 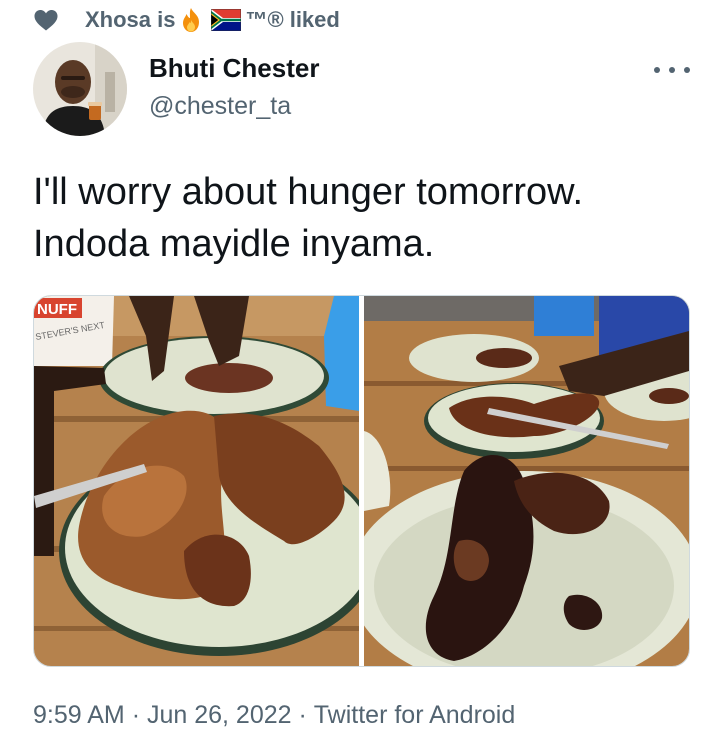 I want to click on social-context: Xhosa is ™® liked, so click(x=186, y=20).